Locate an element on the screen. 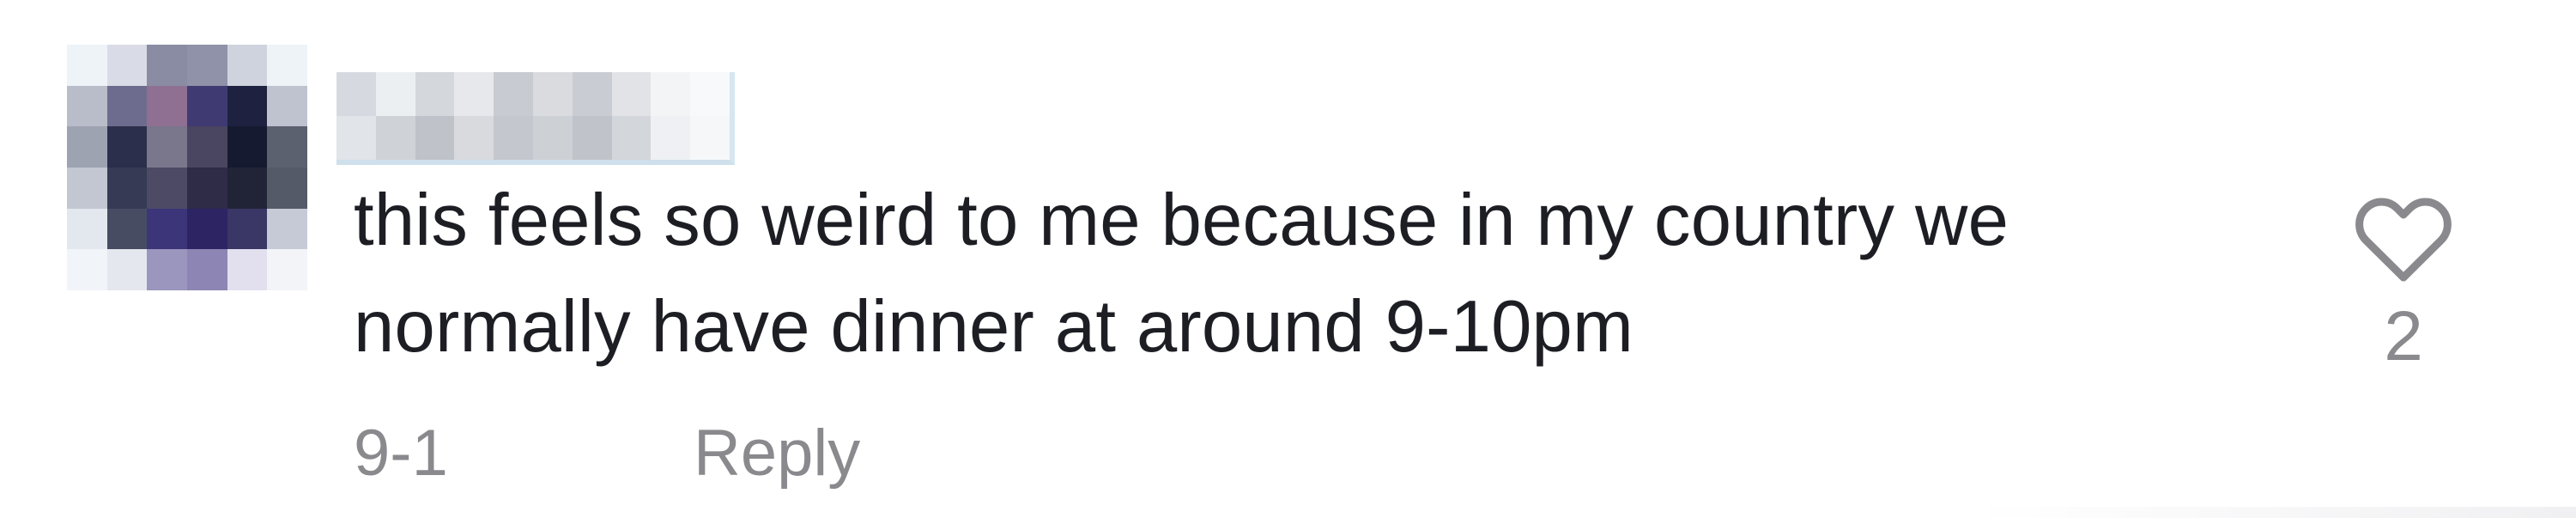 This screenshot has height=518, width=2576. username-redacted is located at coordinates (535, 118).